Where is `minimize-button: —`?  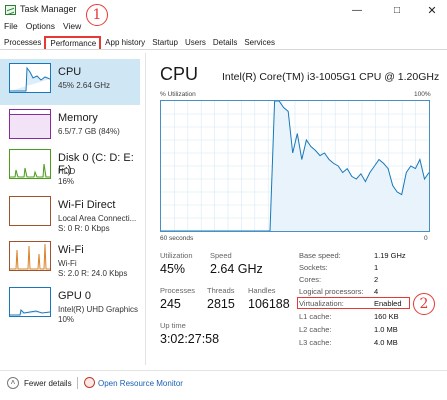
minimize-button: — is located at coordinates (357, 10).